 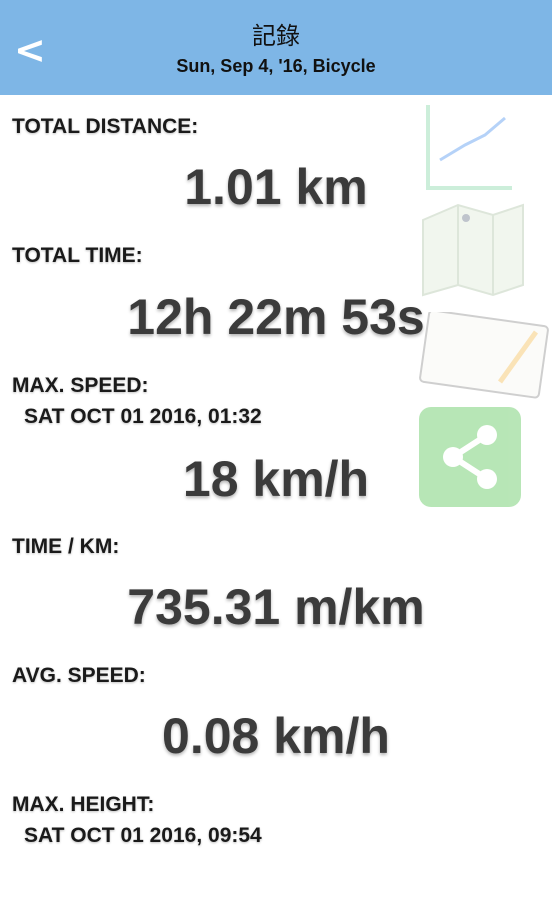 What do you see at coordinates (276, 36) in the screenshot?
I see `page-title: 記錄` at bounding box center [276, 36].